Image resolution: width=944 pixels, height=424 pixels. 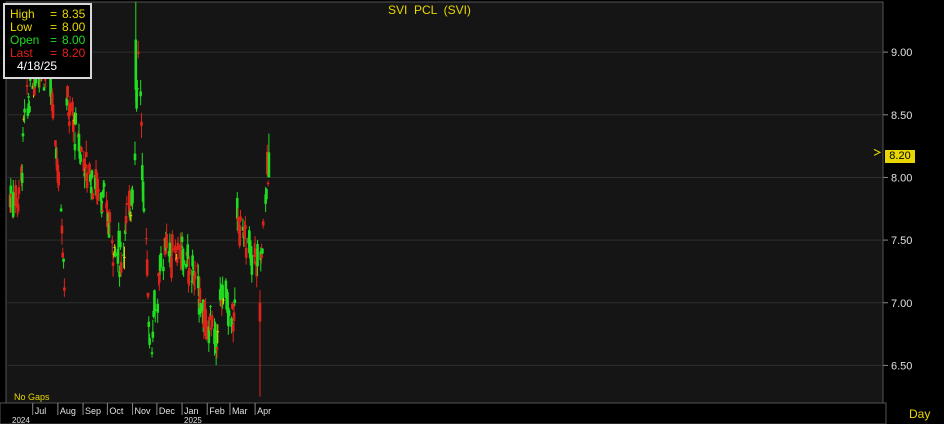 I want to click on x-tick-label-mar: Mar, so click(x=240, y=411).